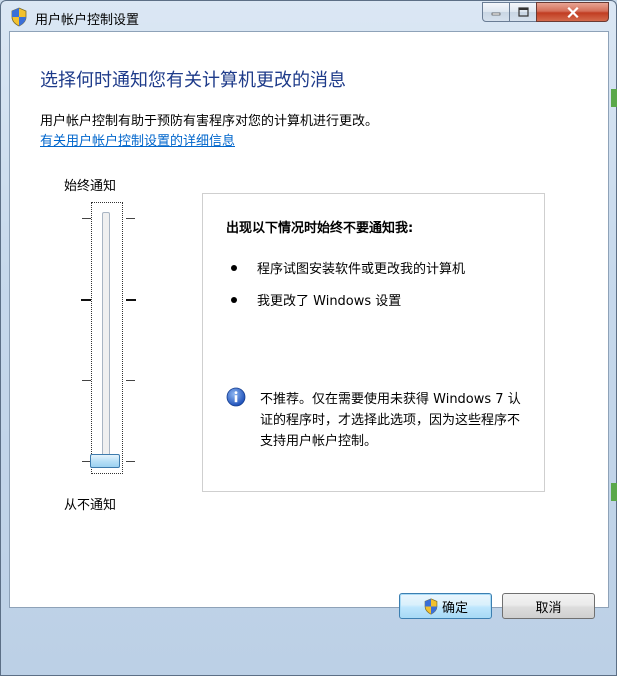 The height and width of the screenshot is (676, 617). I want to click on slider-thumb, so click(105, 461).